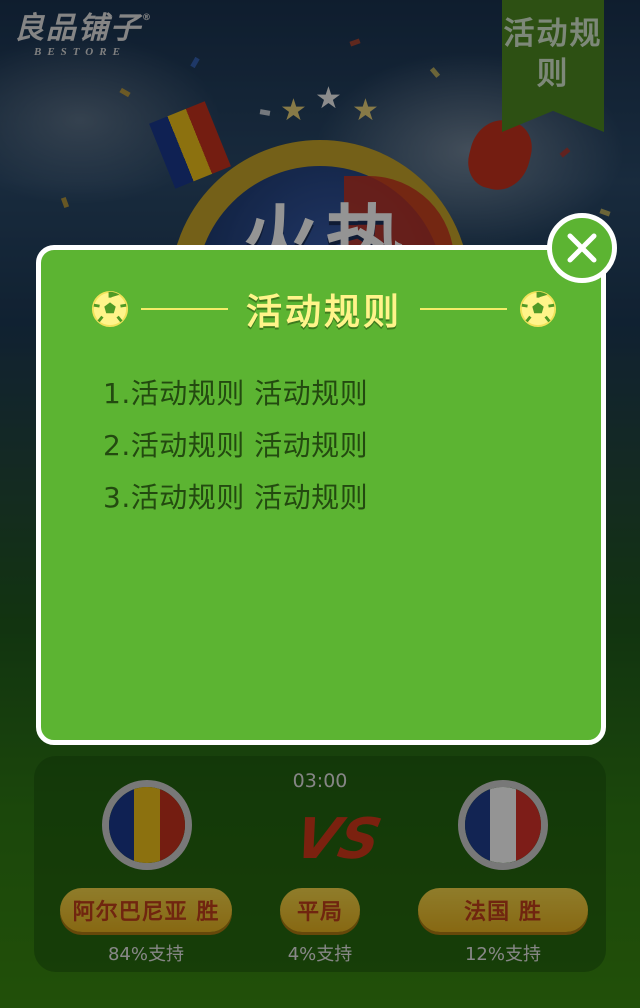 The width and height of the screenshot is (640, 1008). What do you see at coordinates (236, 497) in the screenshot?
I see `rule-item: 3.活动规则 活动规则` at bounding box center [236, 497].